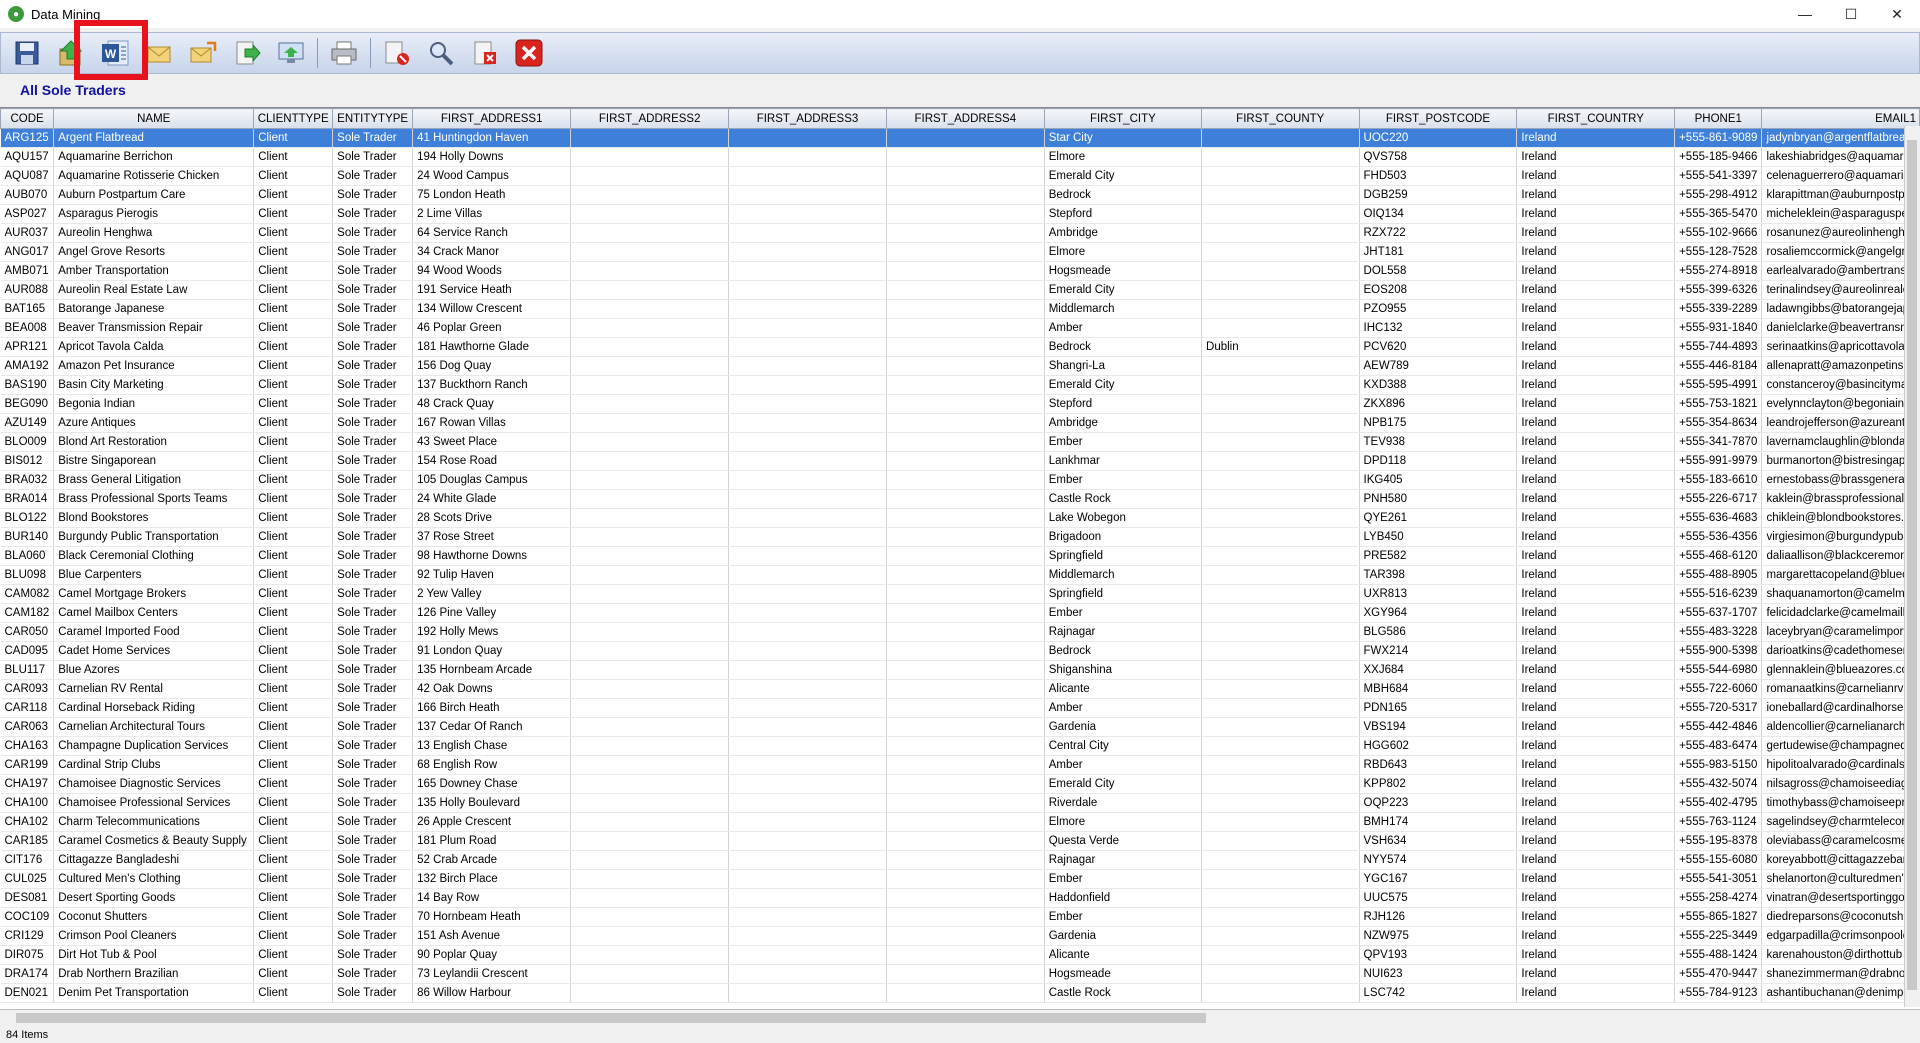 The width and height of the screenshot is (1920, 1043). Describe the element at coordinates (1718, 632) in the screenshot. I see `table-cell: +555-483-3228` at that location.